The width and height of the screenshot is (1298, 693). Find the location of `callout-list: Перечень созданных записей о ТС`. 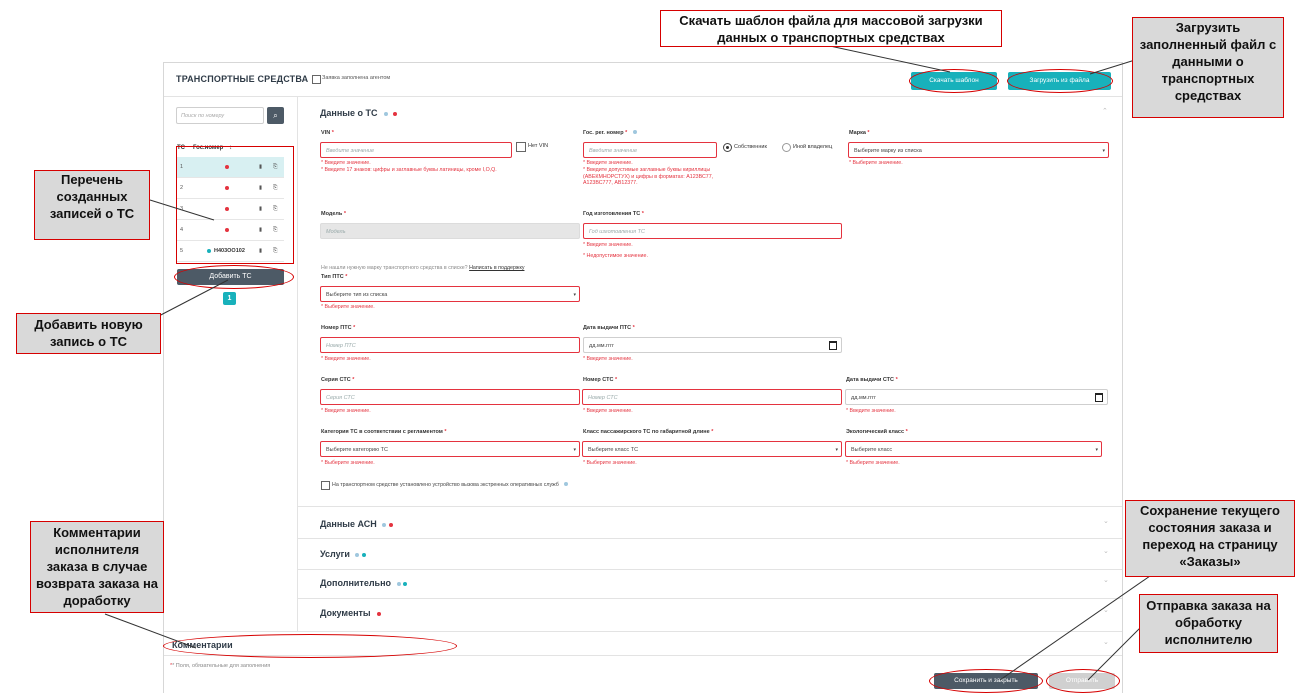

callout-list: Перечень созданных записей о ТС is located at coordinates (92, 205).